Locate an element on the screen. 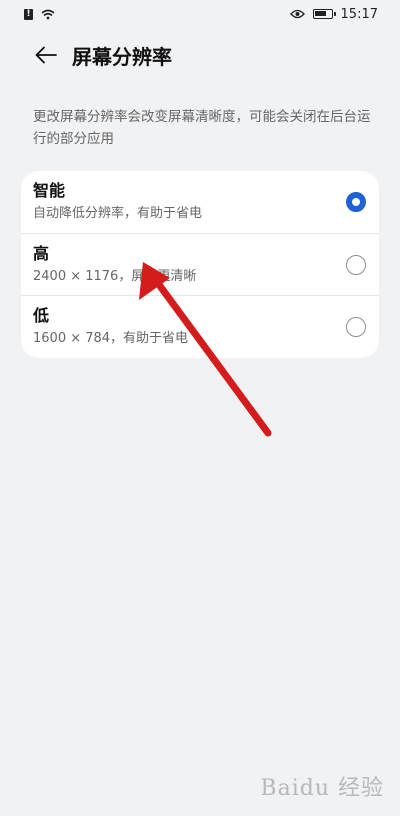  battery-icon is located at coordinates (324, 14).